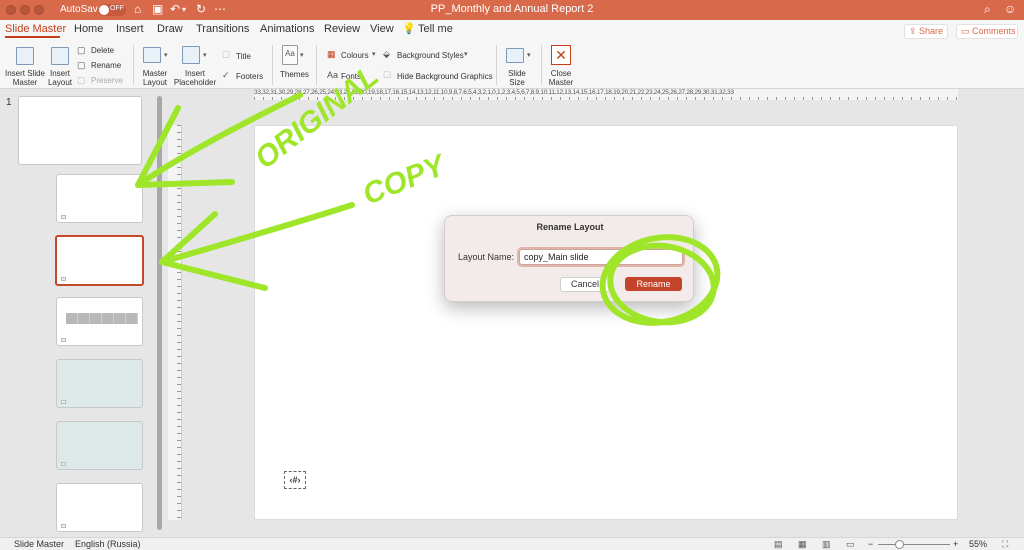 This screenshot has width=1024, height=550. What do you see at coordinates (81, 50) in the screenshot?
I see `delete-icon: ▢` at bounding box center [81, 50].